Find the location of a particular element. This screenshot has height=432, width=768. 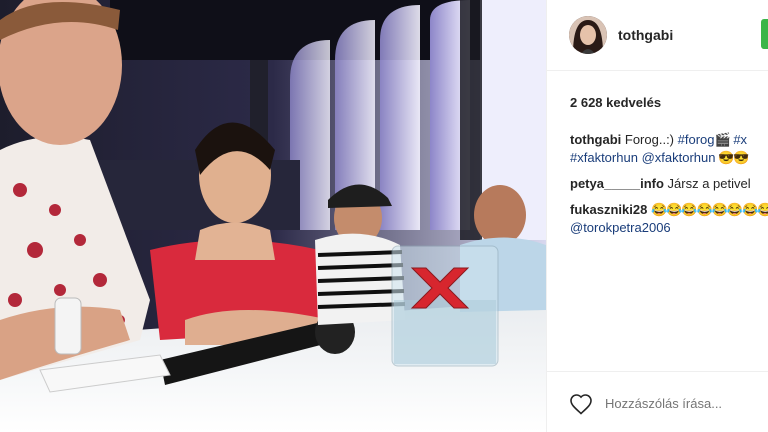

likes-count: 2 628 kedvelés is located at coordinates (616, 102).